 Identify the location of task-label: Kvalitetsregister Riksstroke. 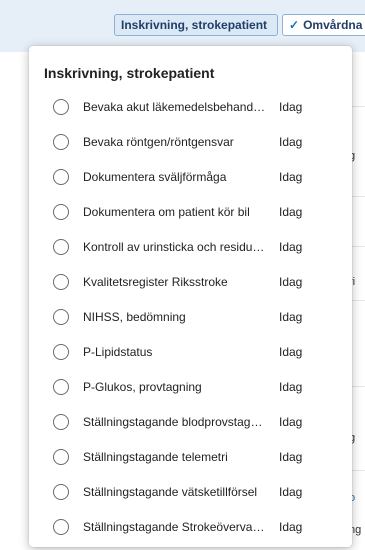
(155, 282).